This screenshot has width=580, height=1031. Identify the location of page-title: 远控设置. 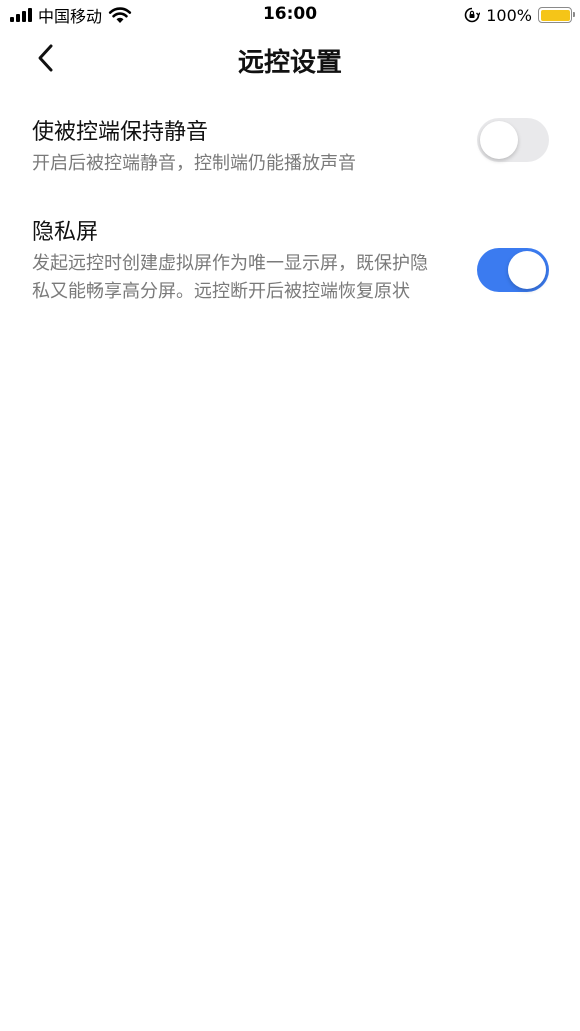
(289, 63).